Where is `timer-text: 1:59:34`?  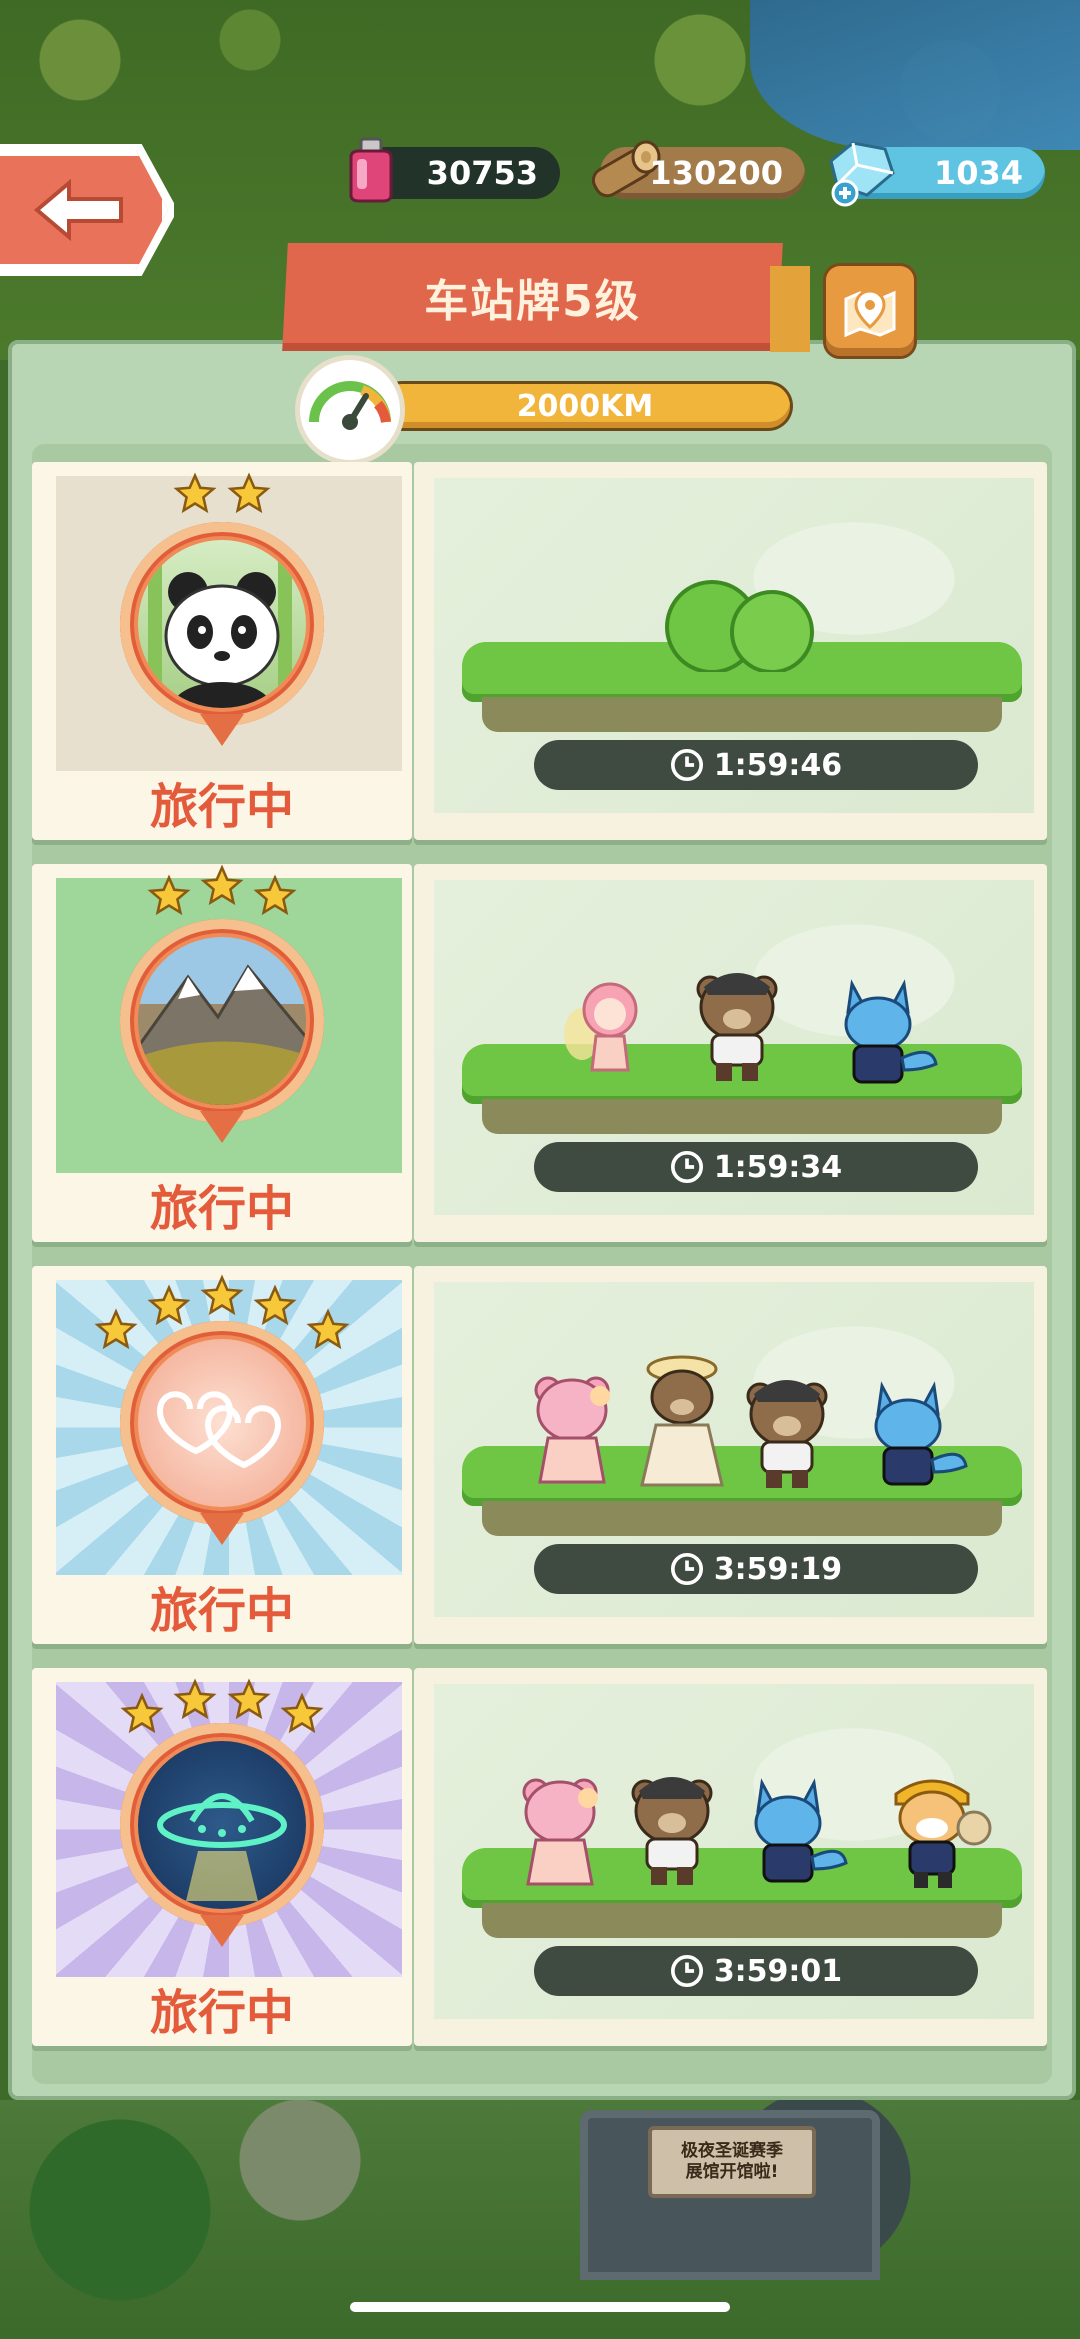 timer-text: 1:59:34 is located at coordinates (778, 1167).